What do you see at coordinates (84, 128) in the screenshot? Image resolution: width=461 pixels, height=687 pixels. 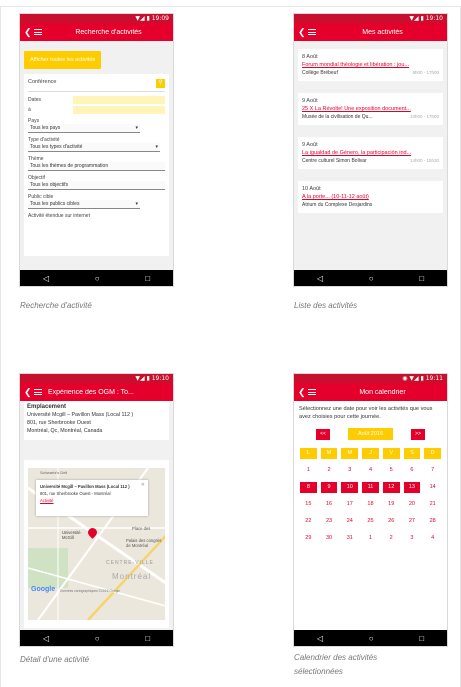 I see `country-select: Tous les pays ▾` at bounding box center [84, 128].